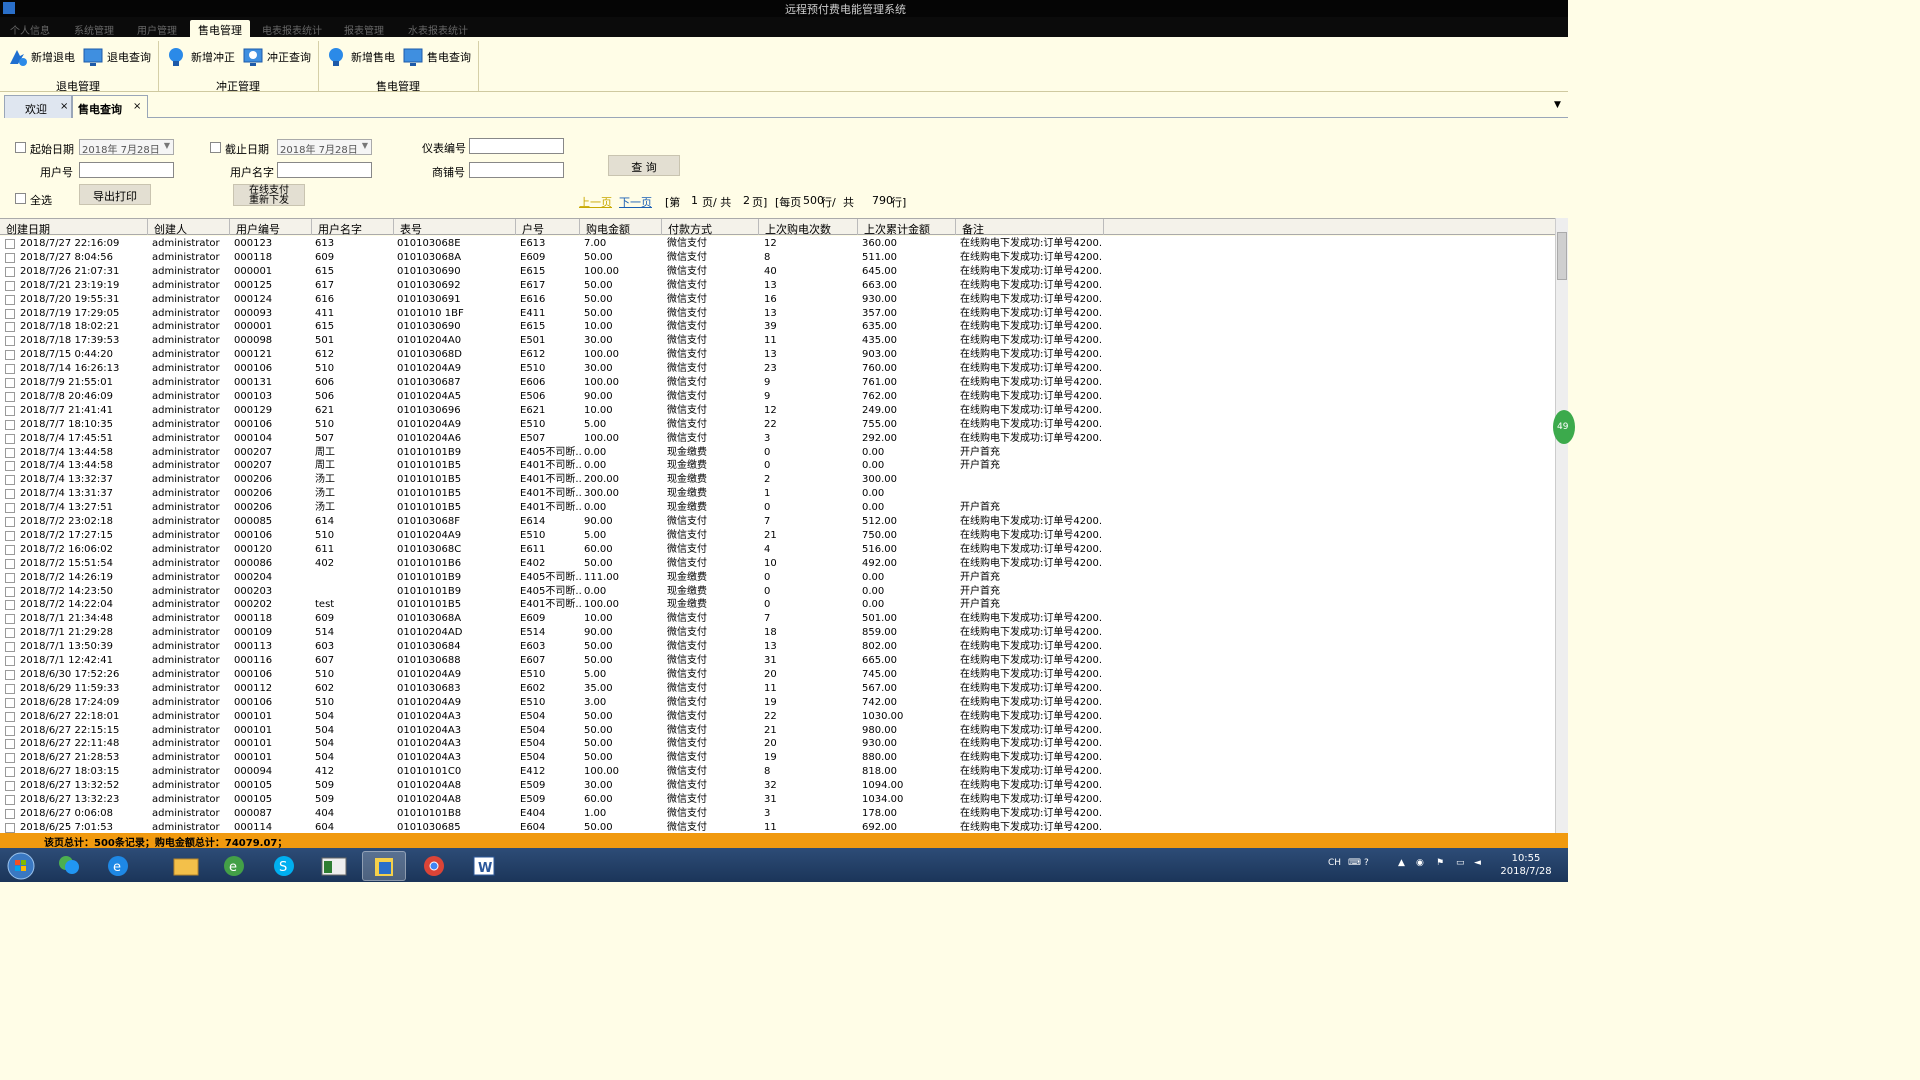  What do you see at coordinates (126, 147) in the screenshot?
I see `start-date-picker: 2018年 7月28日 ▼` at bounding box center [126, 147].